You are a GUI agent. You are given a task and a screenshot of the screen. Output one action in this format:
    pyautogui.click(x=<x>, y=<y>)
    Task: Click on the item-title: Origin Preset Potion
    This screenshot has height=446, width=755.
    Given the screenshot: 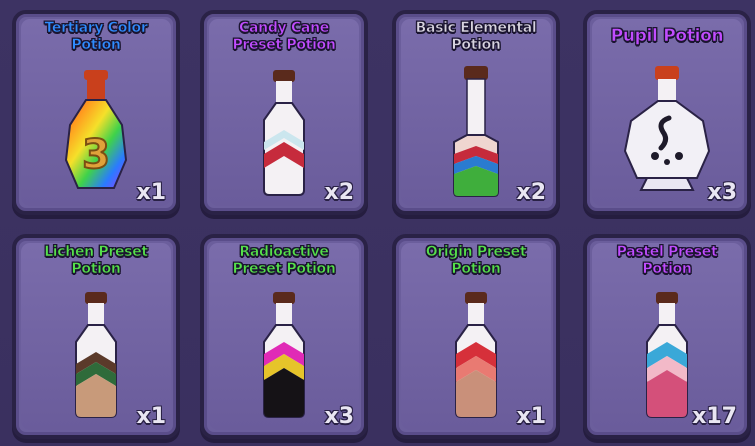 What is the action you would take?
    pyautogui.click(x=476, y=261)
    